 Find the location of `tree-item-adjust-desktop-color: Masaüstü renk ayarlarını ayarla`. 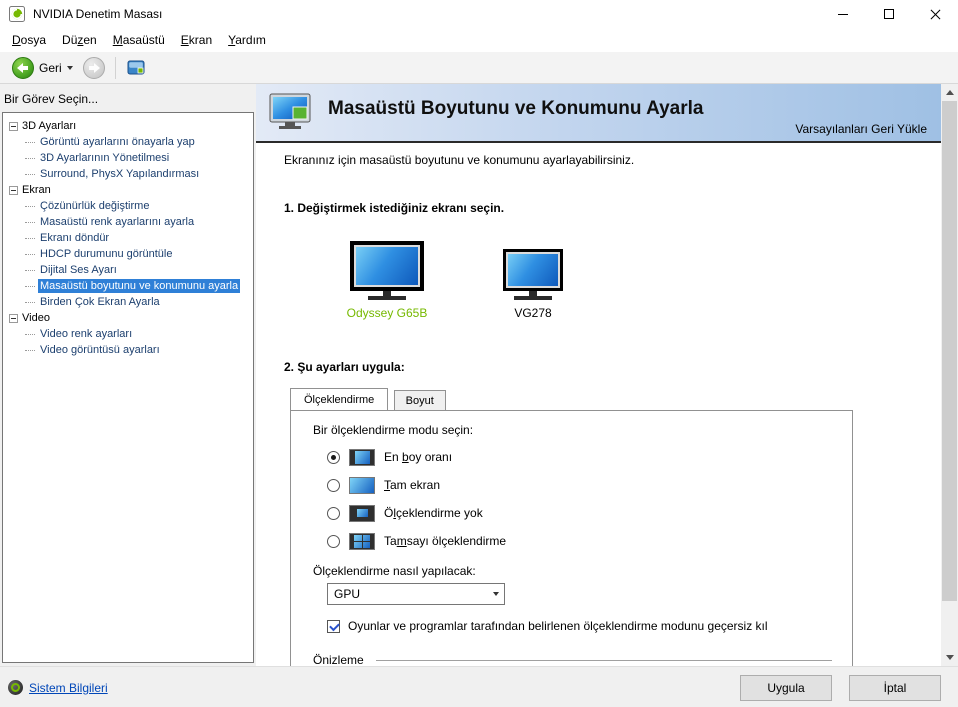

tree-item-adjust-desktop-color: Masaüstü renk ayarlarını ayarla is located at coordinates (128, 222).